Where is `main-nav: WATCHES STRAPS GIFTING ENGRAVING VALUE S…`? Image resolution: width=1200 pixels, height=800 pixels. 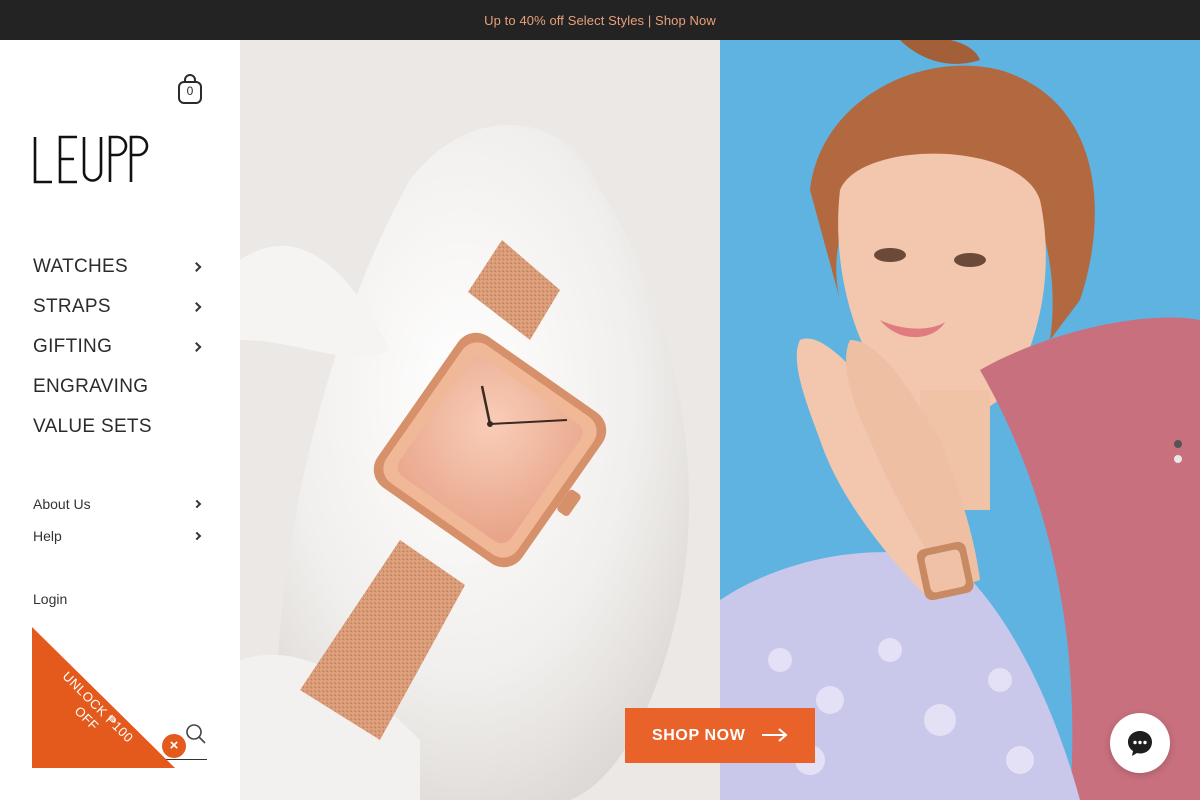 main-nav: WATCHES STRAPS GIFTING ENGRAVING VALUE S… is located at coordinates (120, 347).